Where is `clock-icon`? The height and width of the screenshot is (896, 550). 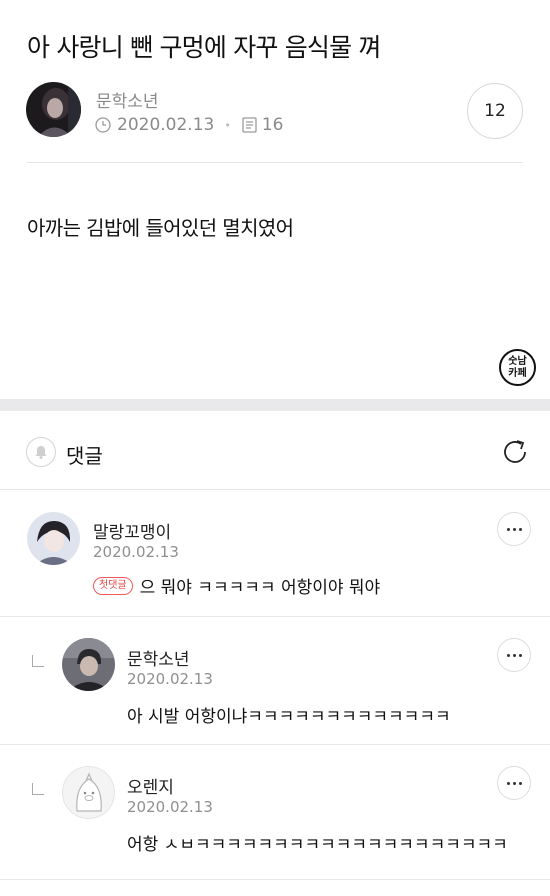
clock-icon is located at coordinates (103, 125).